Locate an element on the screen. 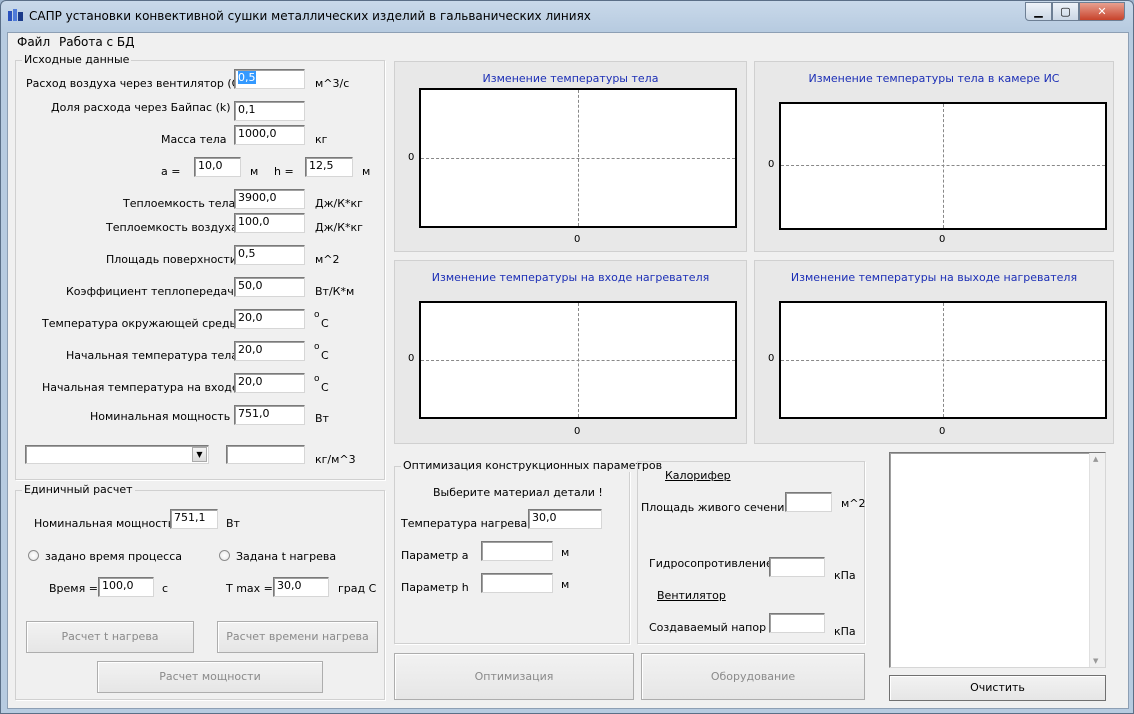  initial-body-deg-o: o is located at coordinates (317, 347).